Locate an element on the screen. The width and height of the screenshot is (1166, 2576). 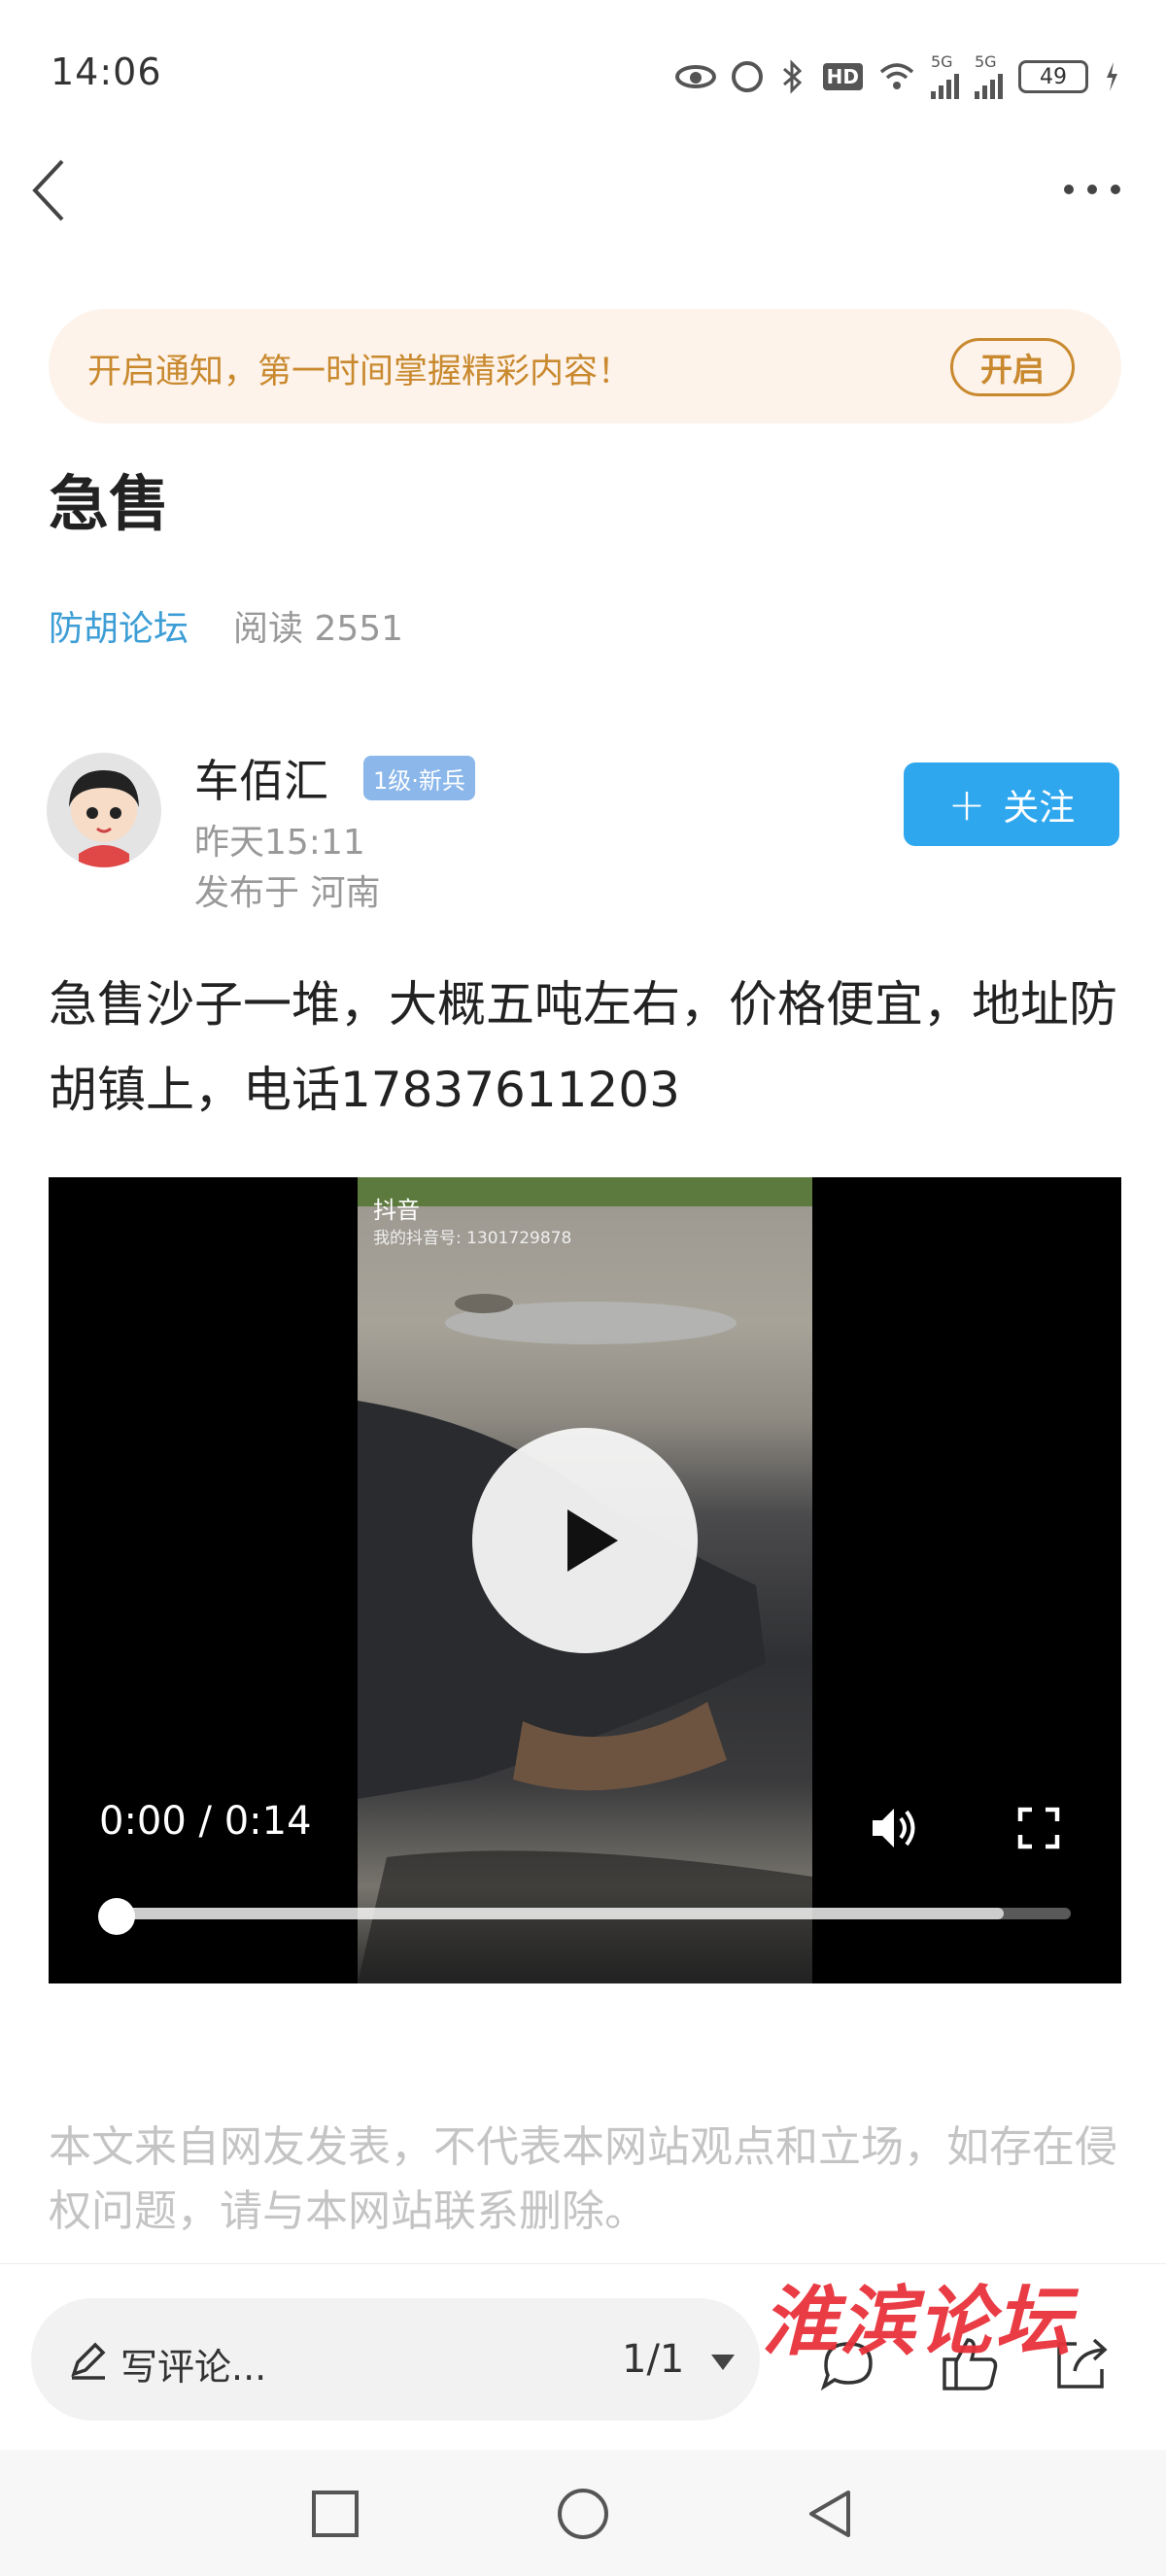
follow-button: + 关注 is located at coordinates (1011, 804).